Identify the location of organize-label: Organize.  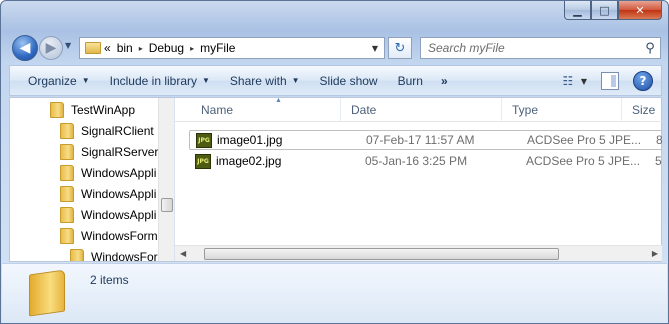
(52, 80).